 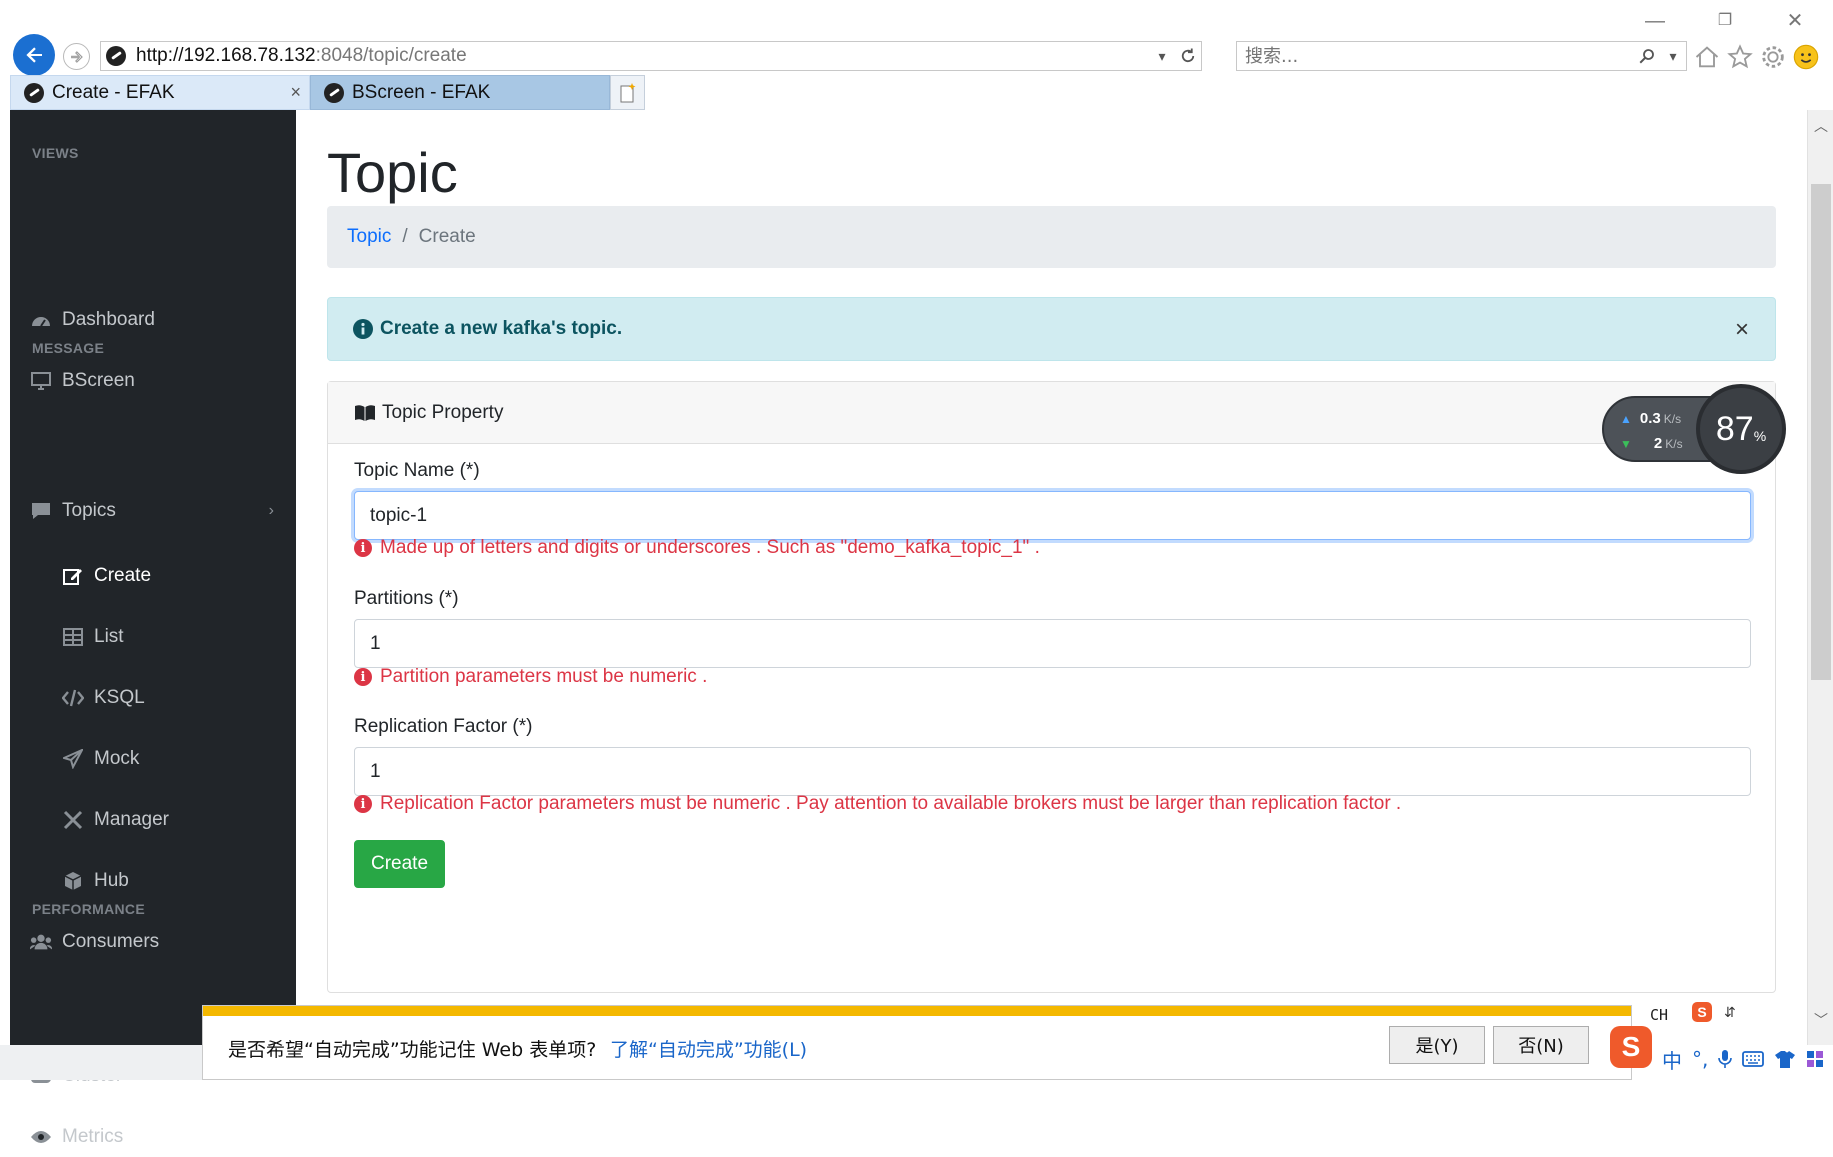 I want to click on notification-learn-more-link: 了解“自动完成”功能(L), so click(x=708, y=1048).